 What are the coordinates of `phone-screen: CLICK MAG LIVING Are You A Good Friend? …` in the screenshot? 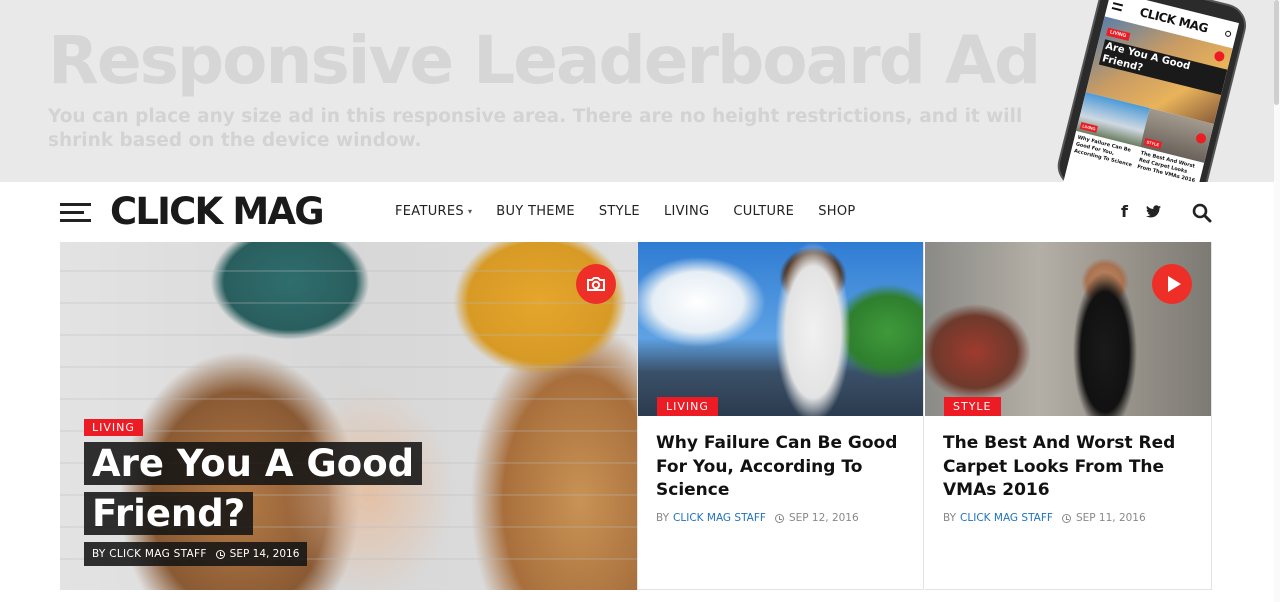 It's located at (1151, 91).